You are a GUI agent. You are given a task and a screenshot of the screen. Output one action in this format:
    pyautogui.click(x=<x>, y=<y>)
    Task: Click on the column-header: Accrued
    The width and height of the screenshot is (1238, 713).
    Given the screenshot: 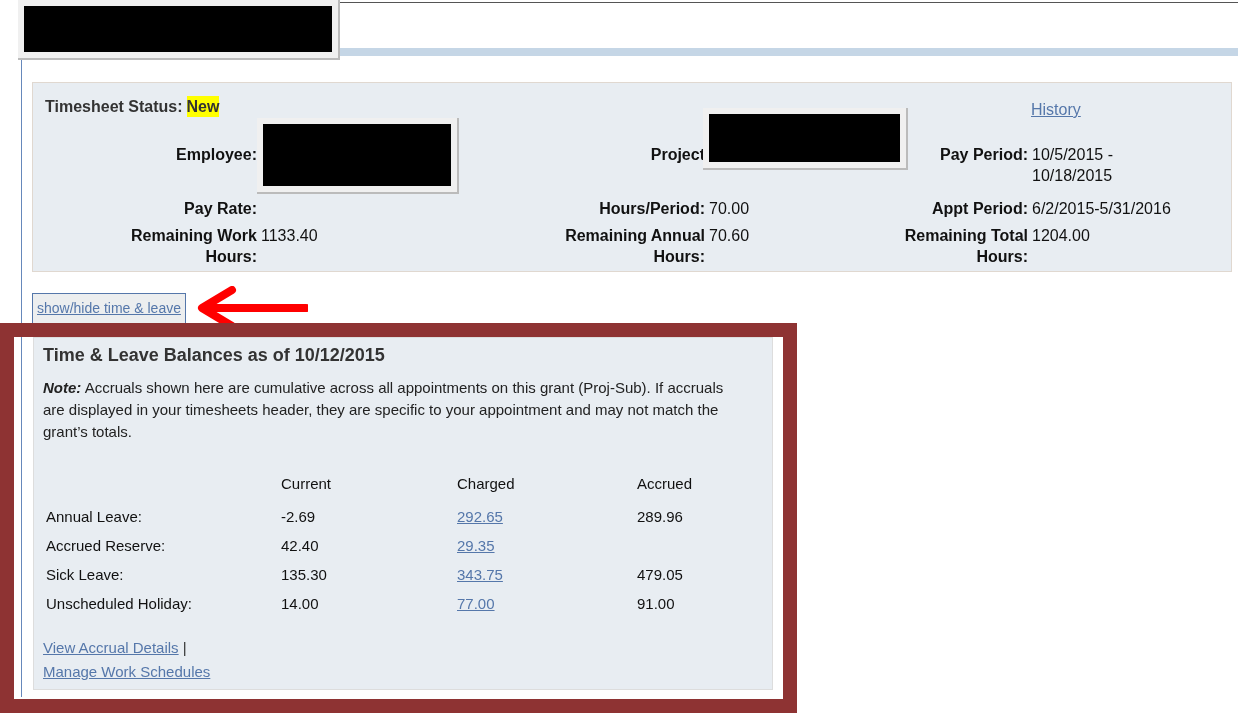 What is the action you would take?
    pyautogui.click(x=665, y=483)
    